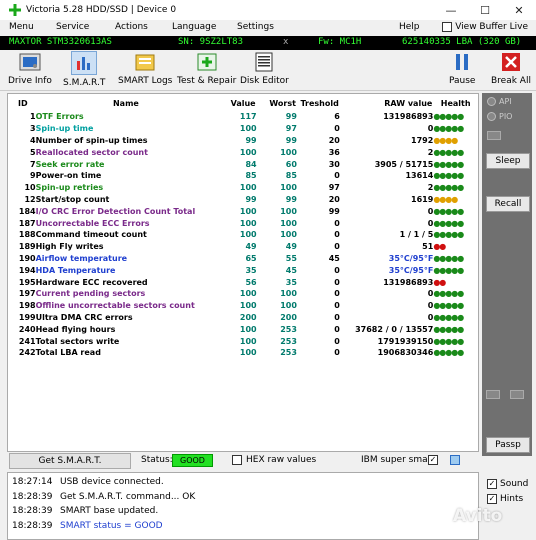 This screenshot has height=540, width=536. I want to click on column-header-health: Health, so click(455, 103).